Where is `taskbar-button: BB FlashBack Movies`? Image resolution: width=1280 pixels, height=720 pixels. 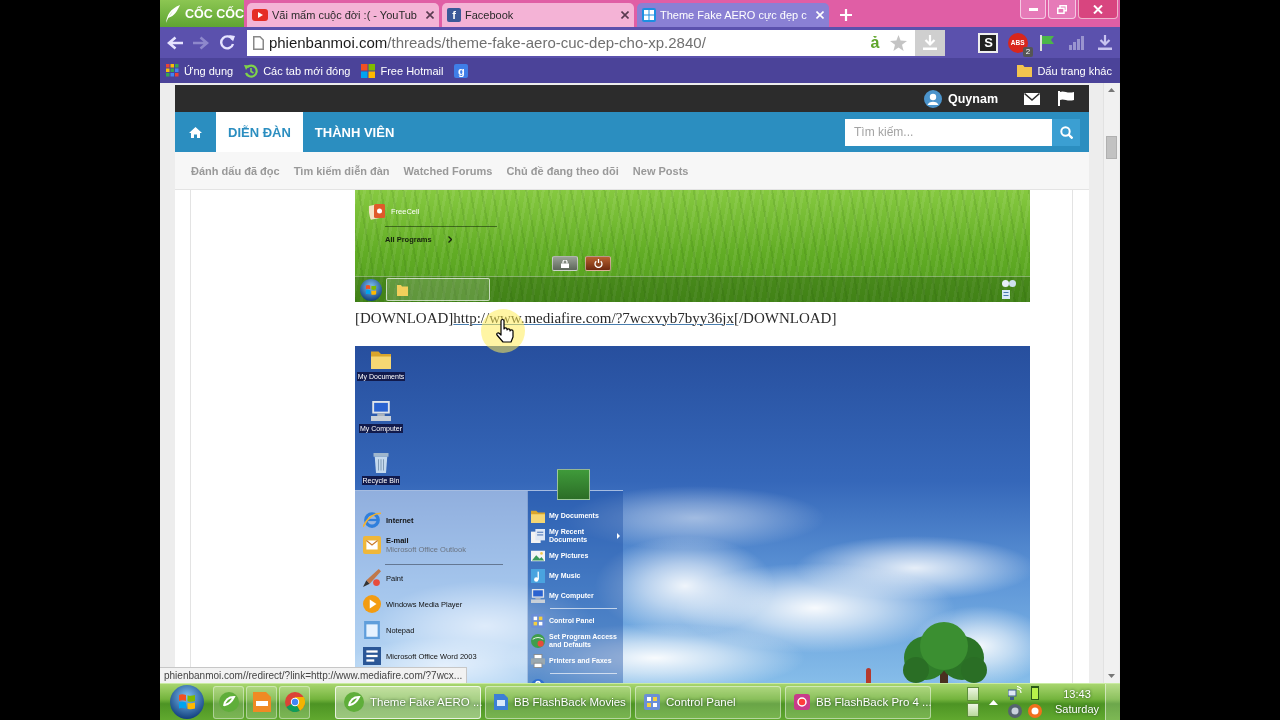
taskbar-button: BB FlashBack Movies is located at coordinates (558, 702).